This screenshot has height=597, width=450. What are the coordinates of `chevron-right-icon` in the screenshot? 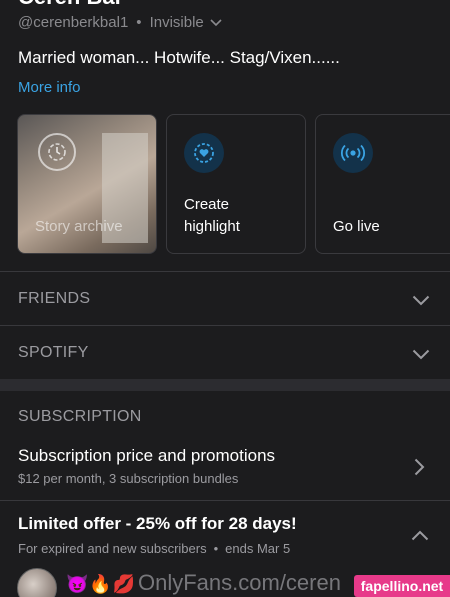 It's located at (419, 467).